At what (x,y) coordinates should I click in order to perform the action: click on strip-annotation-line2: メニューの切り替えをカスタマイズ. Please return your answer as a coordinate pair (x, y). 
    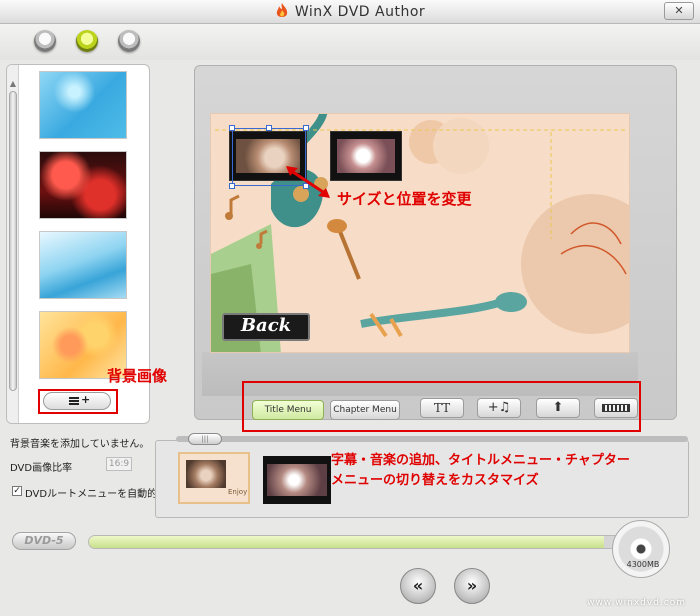
    Looking at the image, I should click on (435, 480).